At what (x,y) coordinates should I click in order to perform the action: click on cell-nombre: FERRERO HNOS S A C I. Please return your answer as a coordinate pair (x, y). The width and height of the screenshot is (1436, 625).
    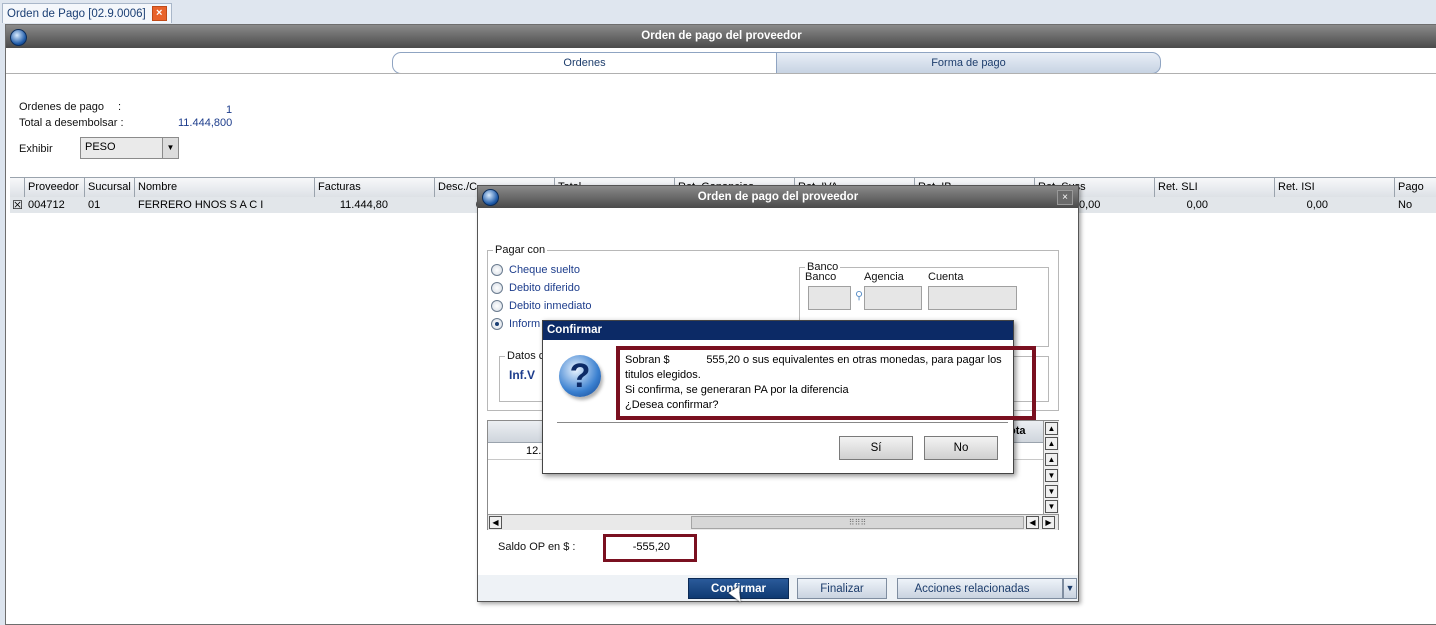
    Looking at the image, I should click on (201, 205).